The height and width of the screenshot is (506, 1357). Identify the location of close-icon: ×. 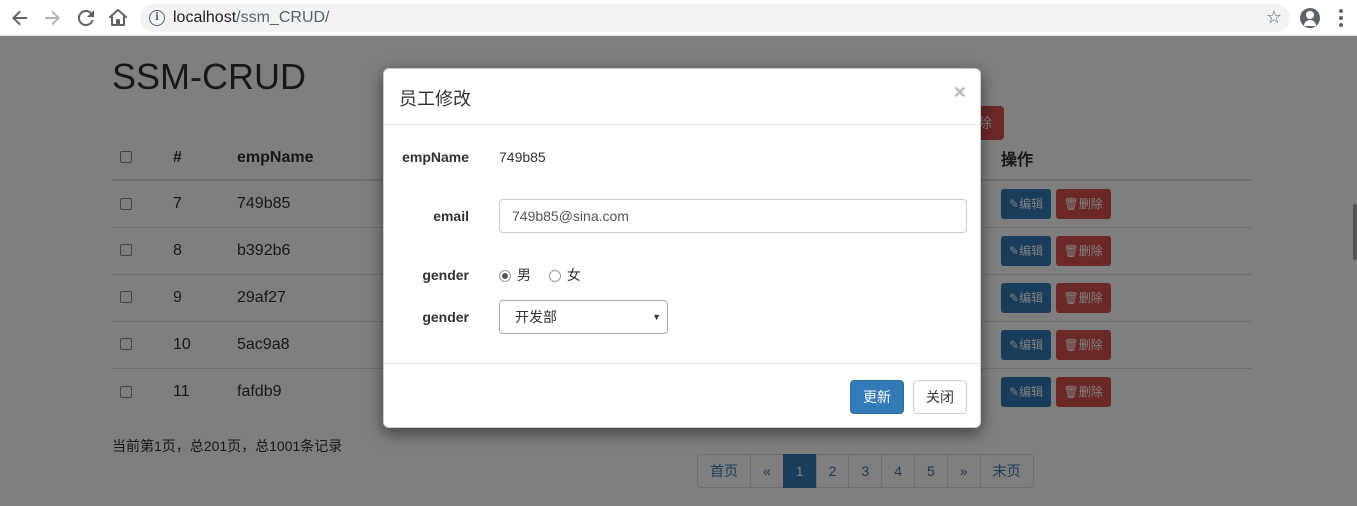
(960, 93).